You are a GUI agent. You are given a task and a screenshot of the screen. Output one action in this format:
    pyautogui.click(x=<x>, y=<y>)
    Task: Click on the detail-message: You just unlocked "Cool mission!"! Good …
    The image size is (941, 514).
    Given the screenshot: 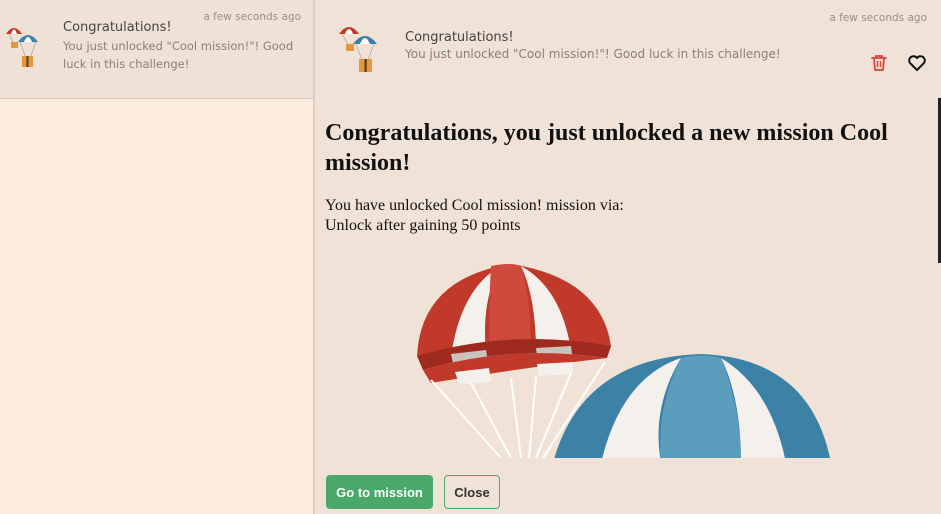 What is the action you would take?
    pyautogui.click(x=593, y=54)
    